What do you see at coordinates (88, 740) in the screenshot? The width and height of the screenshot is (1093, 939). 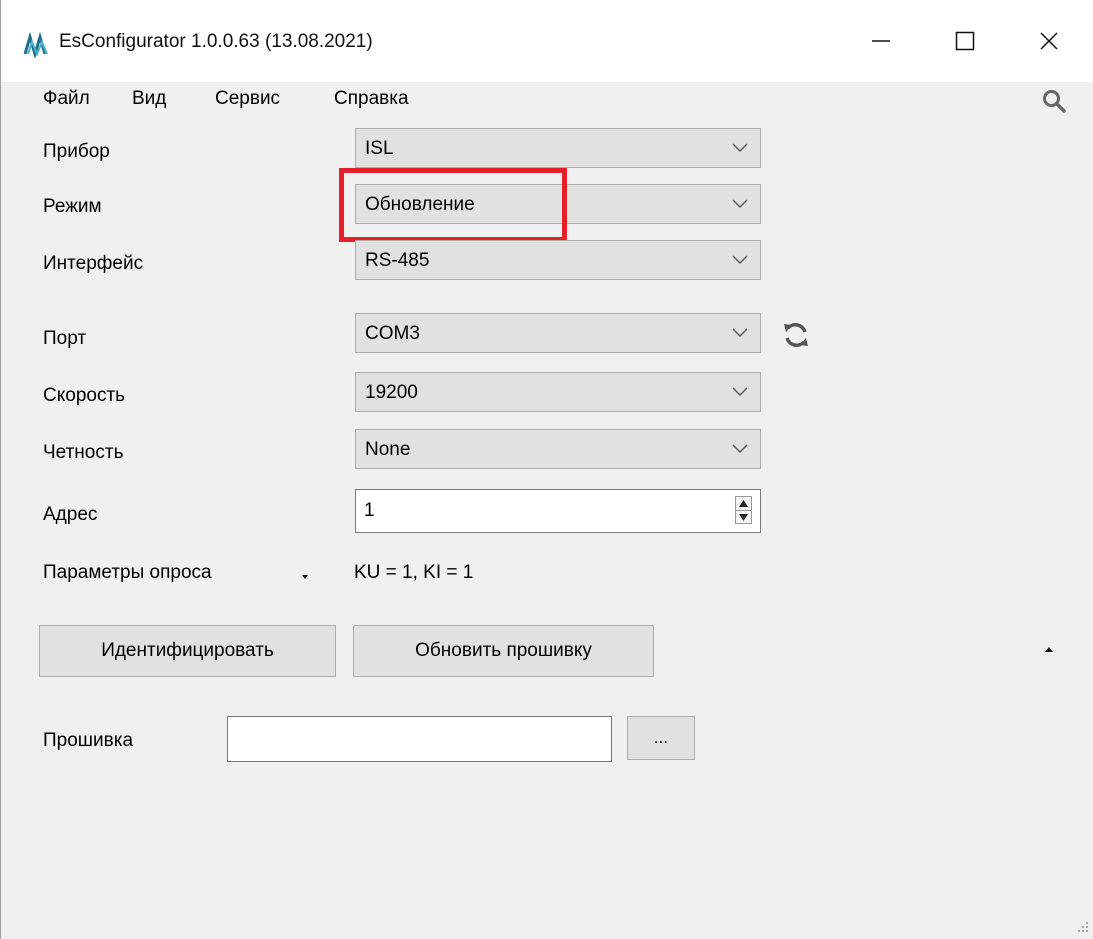 I see `firmware-label: Прошивка` at bounding box center [88, 740].